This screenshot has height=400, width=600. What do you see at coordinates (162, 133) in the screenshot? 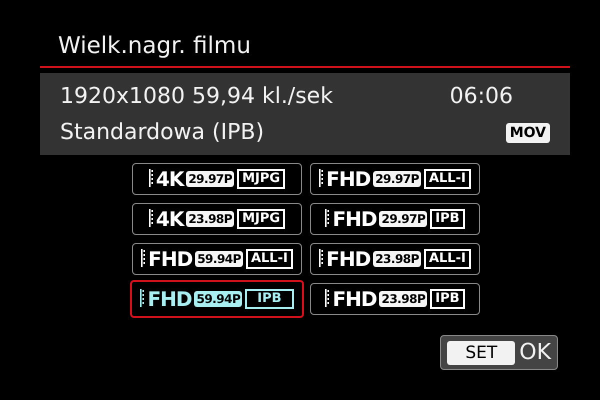
I see `quality-text: Standardowa (IPB)` at bounding box center [162, 133].